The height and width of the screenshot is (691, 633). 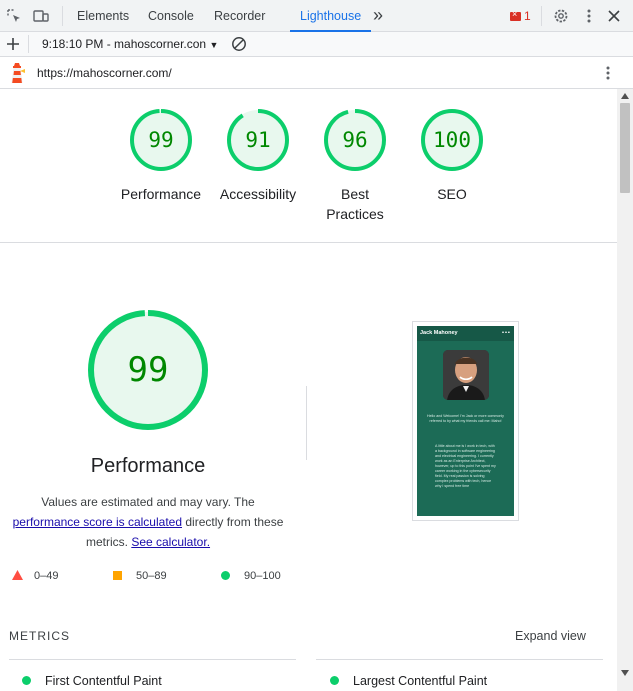 I want to click on devtools-toolbar: Elements Console Recorder Lighthouse » 1, so click(x=316, y=16).